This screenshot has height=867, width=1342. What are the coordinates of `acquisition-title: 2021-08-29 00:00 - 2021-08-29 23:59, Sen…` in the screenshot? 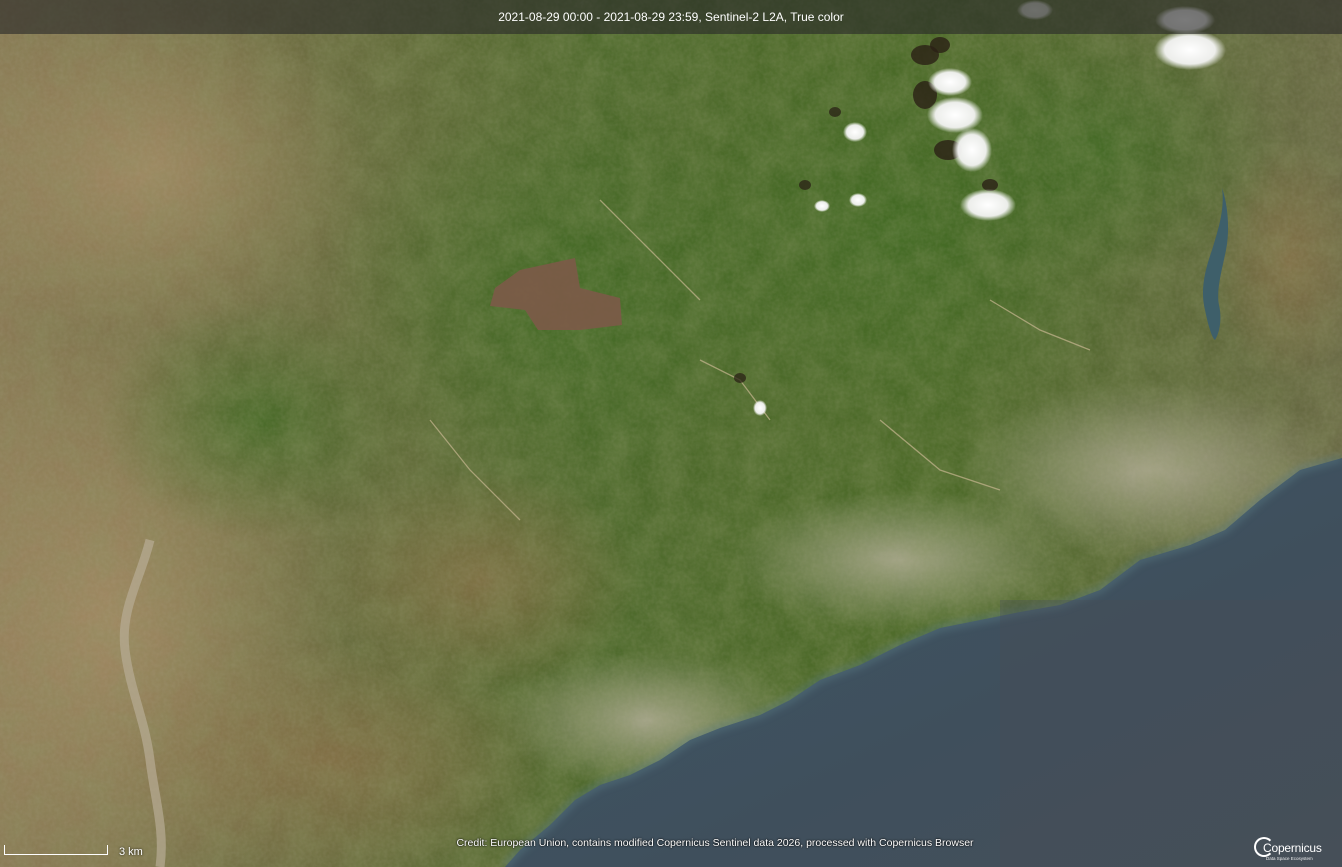 It's located at (671, 17).